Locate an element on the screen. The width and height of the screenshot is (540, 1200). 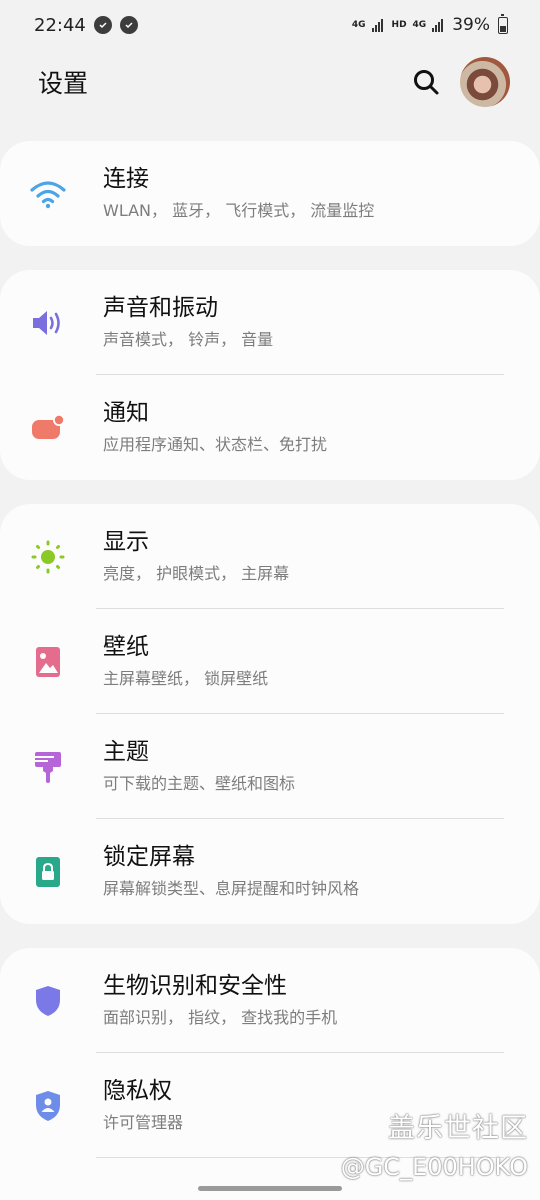
settings-item-subtitle: 声音模式， 铃声， 音量 is located at coordinates (188, 339).